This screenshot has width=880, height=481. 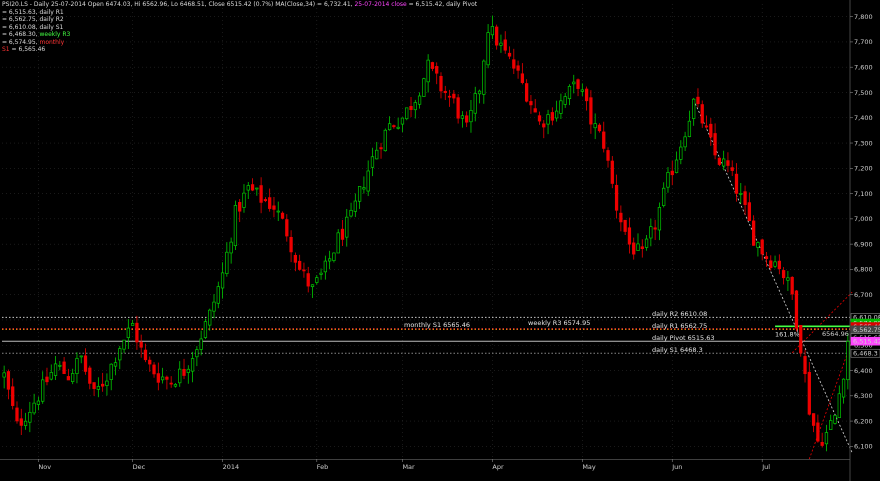 What do you see at coordinates (239, 50) in the screenshot?
I see `info-line-7: S1 = 6,565.46` at bounding box center [239, 50].